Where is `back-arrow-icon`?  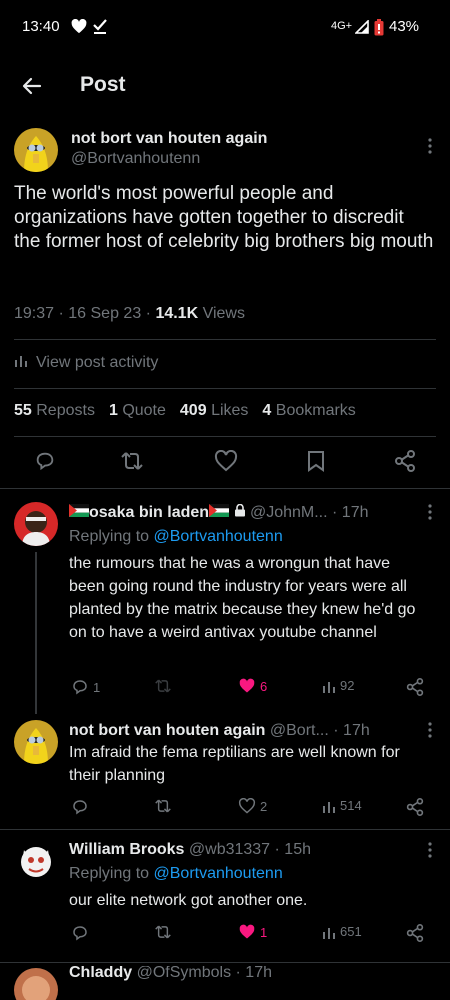
back-arrow-icon is located at coordinates (32, 88).